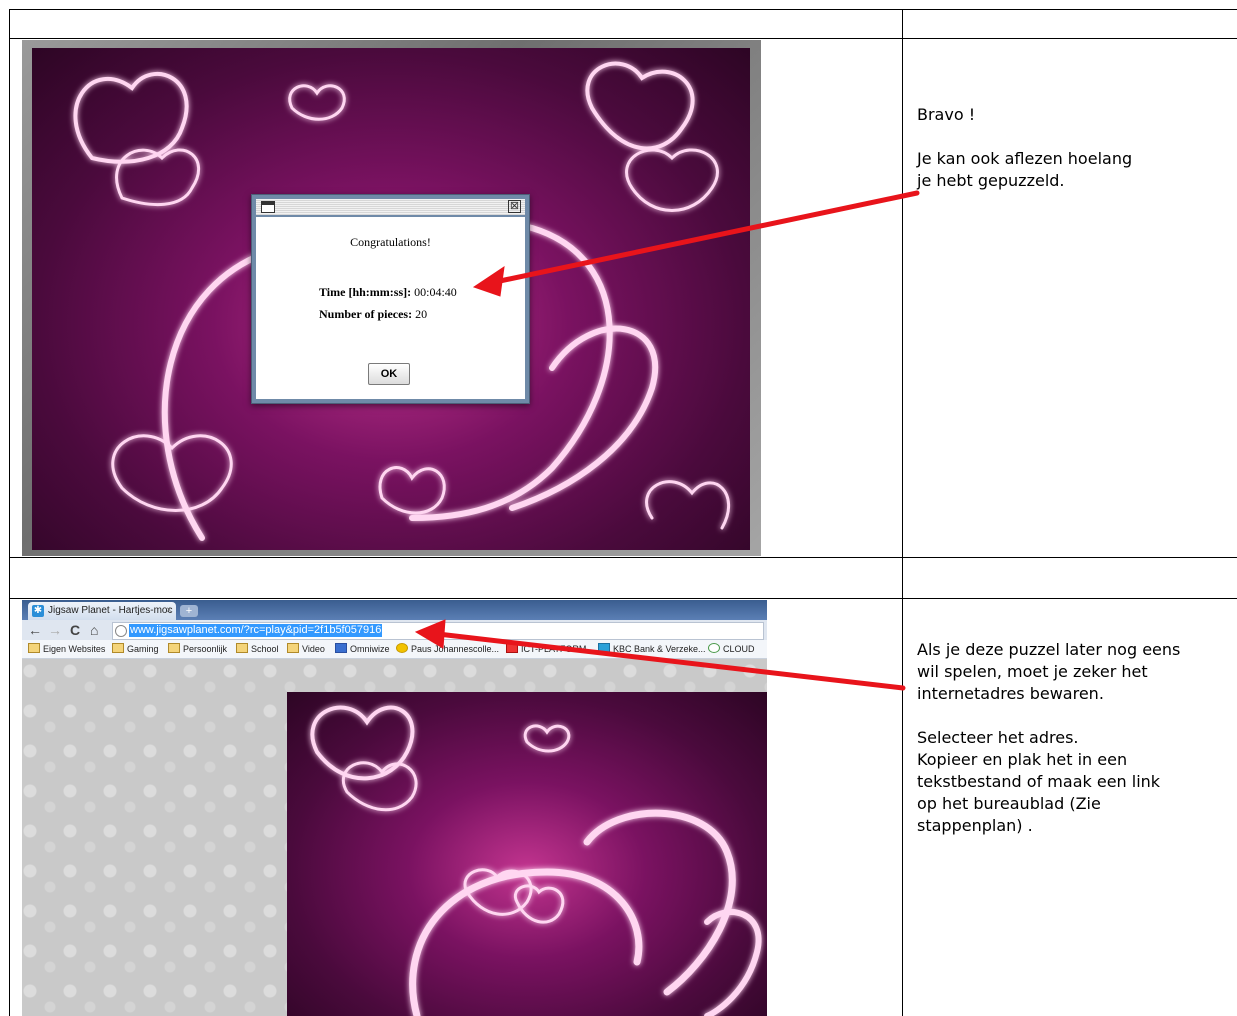  What do you see at coordinates (189, 611) in the screenshot?
I see `new-tab-button: +` at bounding box center [189, 611].